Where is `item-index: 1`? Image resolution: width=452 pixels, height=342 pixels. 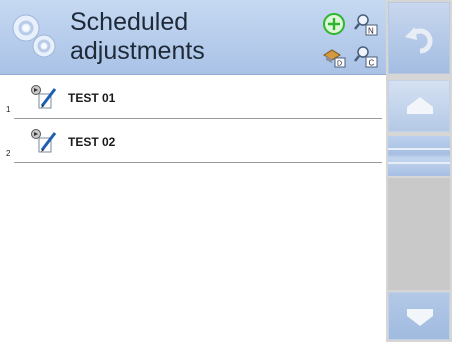 item-index: 1 is located at coordinates (8, 109).